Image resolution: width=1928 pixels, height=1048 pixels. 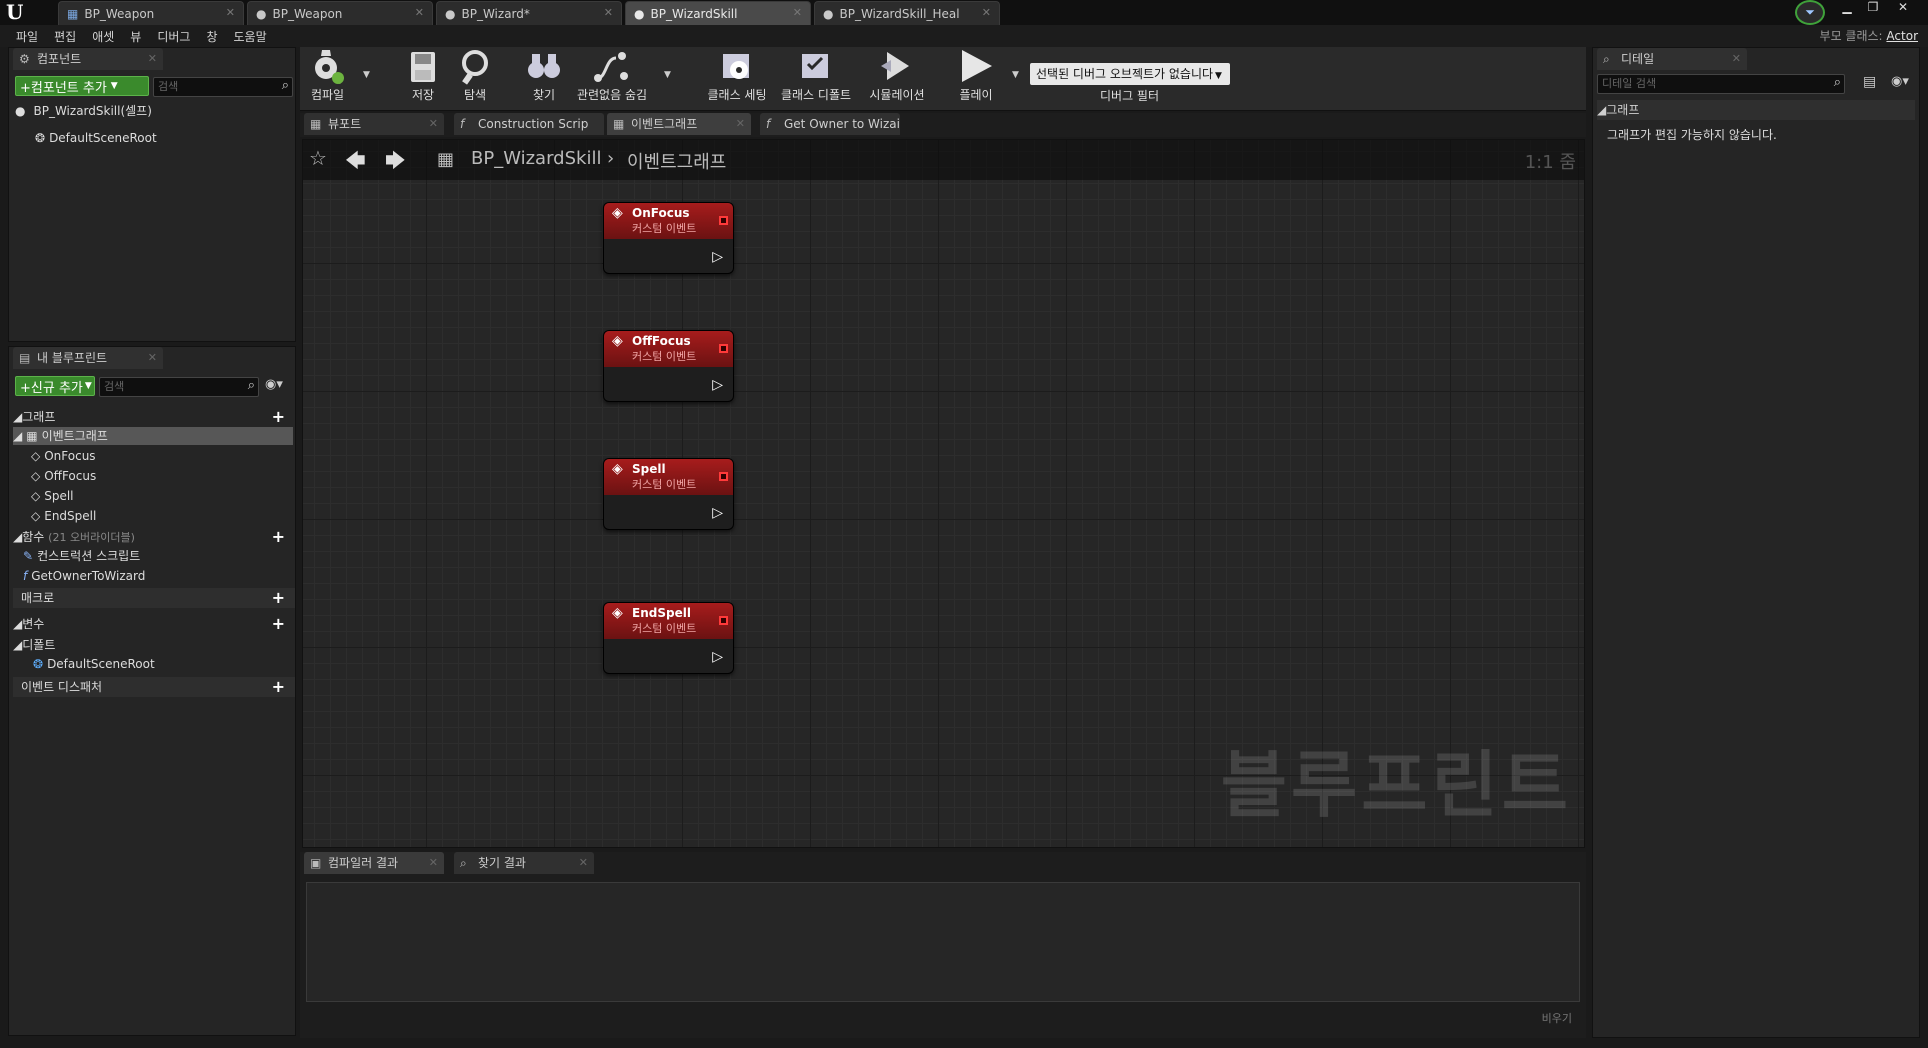 I want to click on function-item: ✎ 컨스트럭션 스크립트, so click(x=81, y=556).